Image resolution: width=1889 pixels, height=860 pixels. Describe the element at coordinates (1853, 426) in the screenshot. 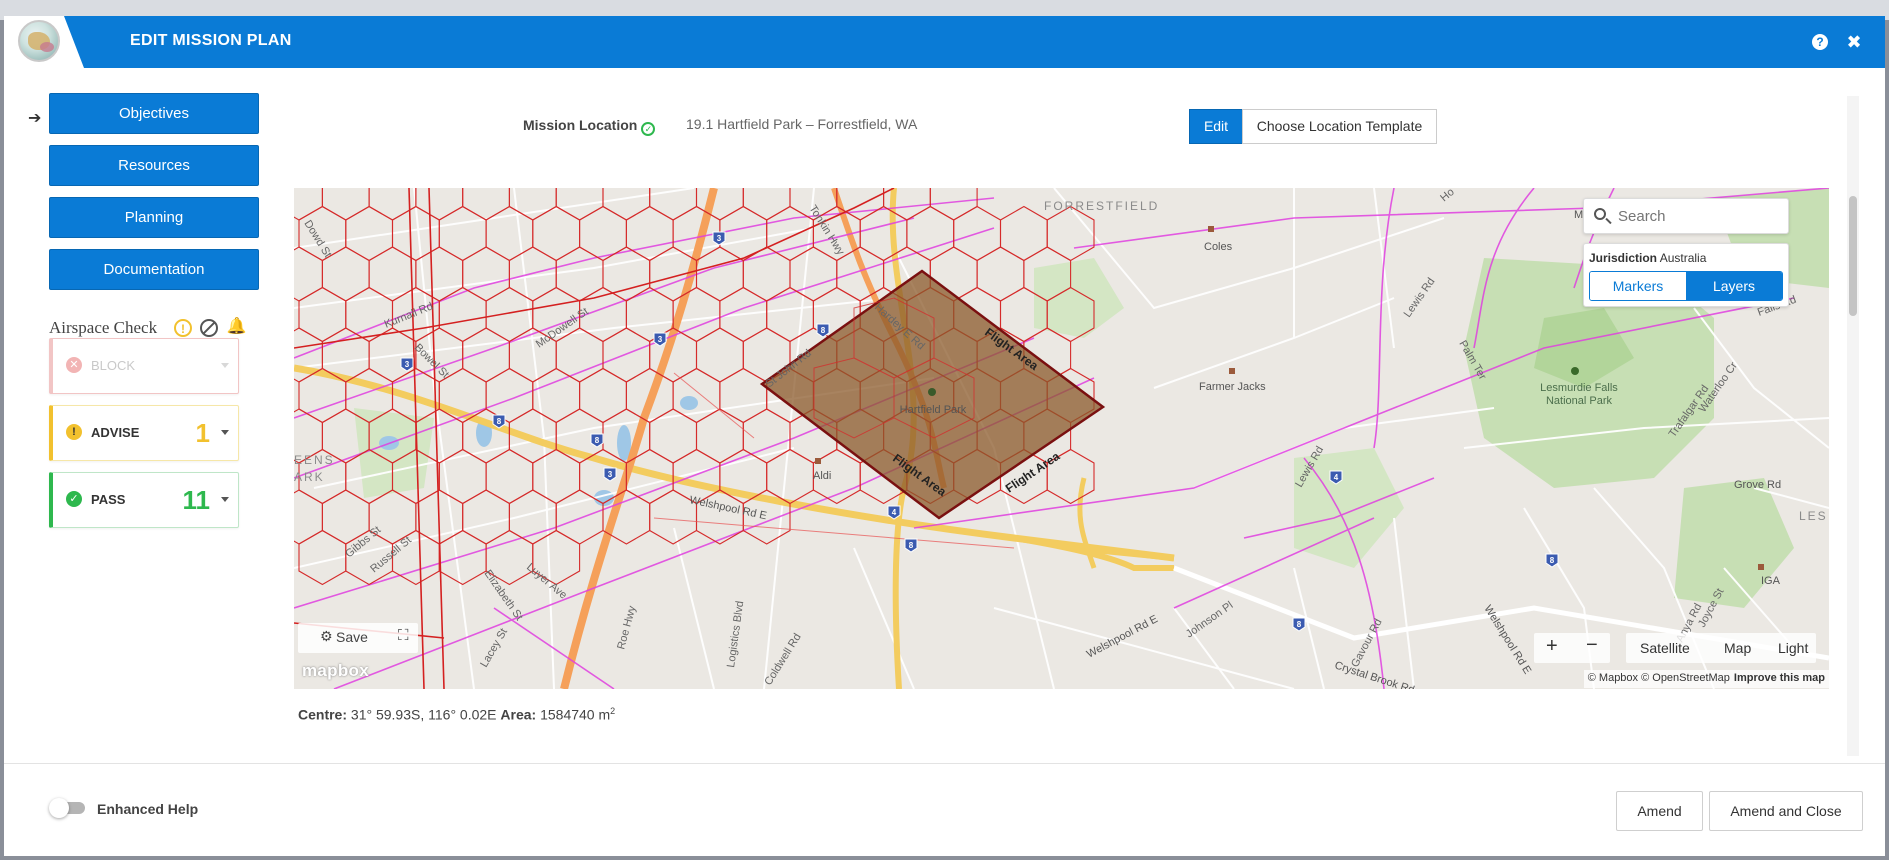

I see `content-scrollbar-track` at that location.